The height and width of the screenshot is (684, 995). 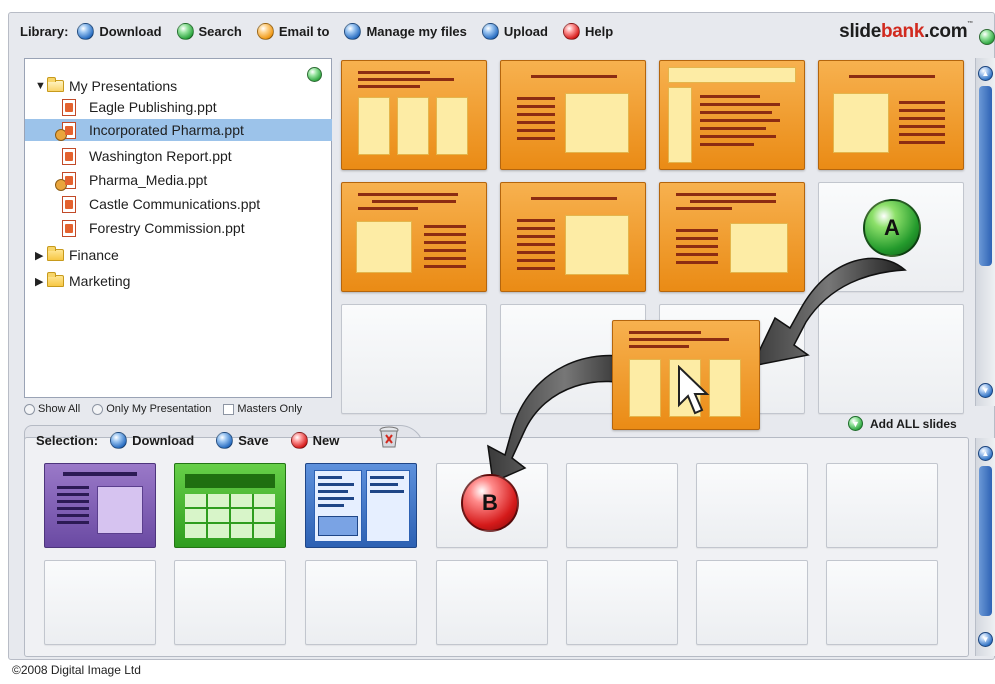 What do you see at coordinates (292, 31) in the screenshot?
I see `email-to-button: Email to` at bounding box center [292, 31].